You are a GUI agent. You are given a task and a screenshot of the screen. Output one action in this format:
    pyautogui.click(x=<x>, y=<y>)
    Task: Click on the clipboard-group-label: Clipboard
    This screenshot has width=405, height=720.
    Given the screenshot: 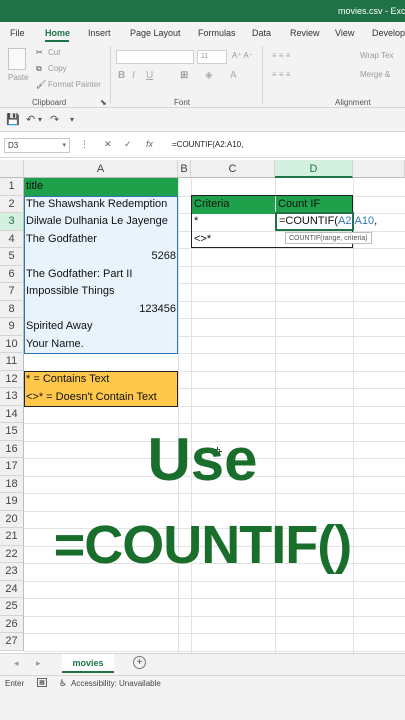 What is the action you would take?
    pyautogui.click(x=49, y=102)
    